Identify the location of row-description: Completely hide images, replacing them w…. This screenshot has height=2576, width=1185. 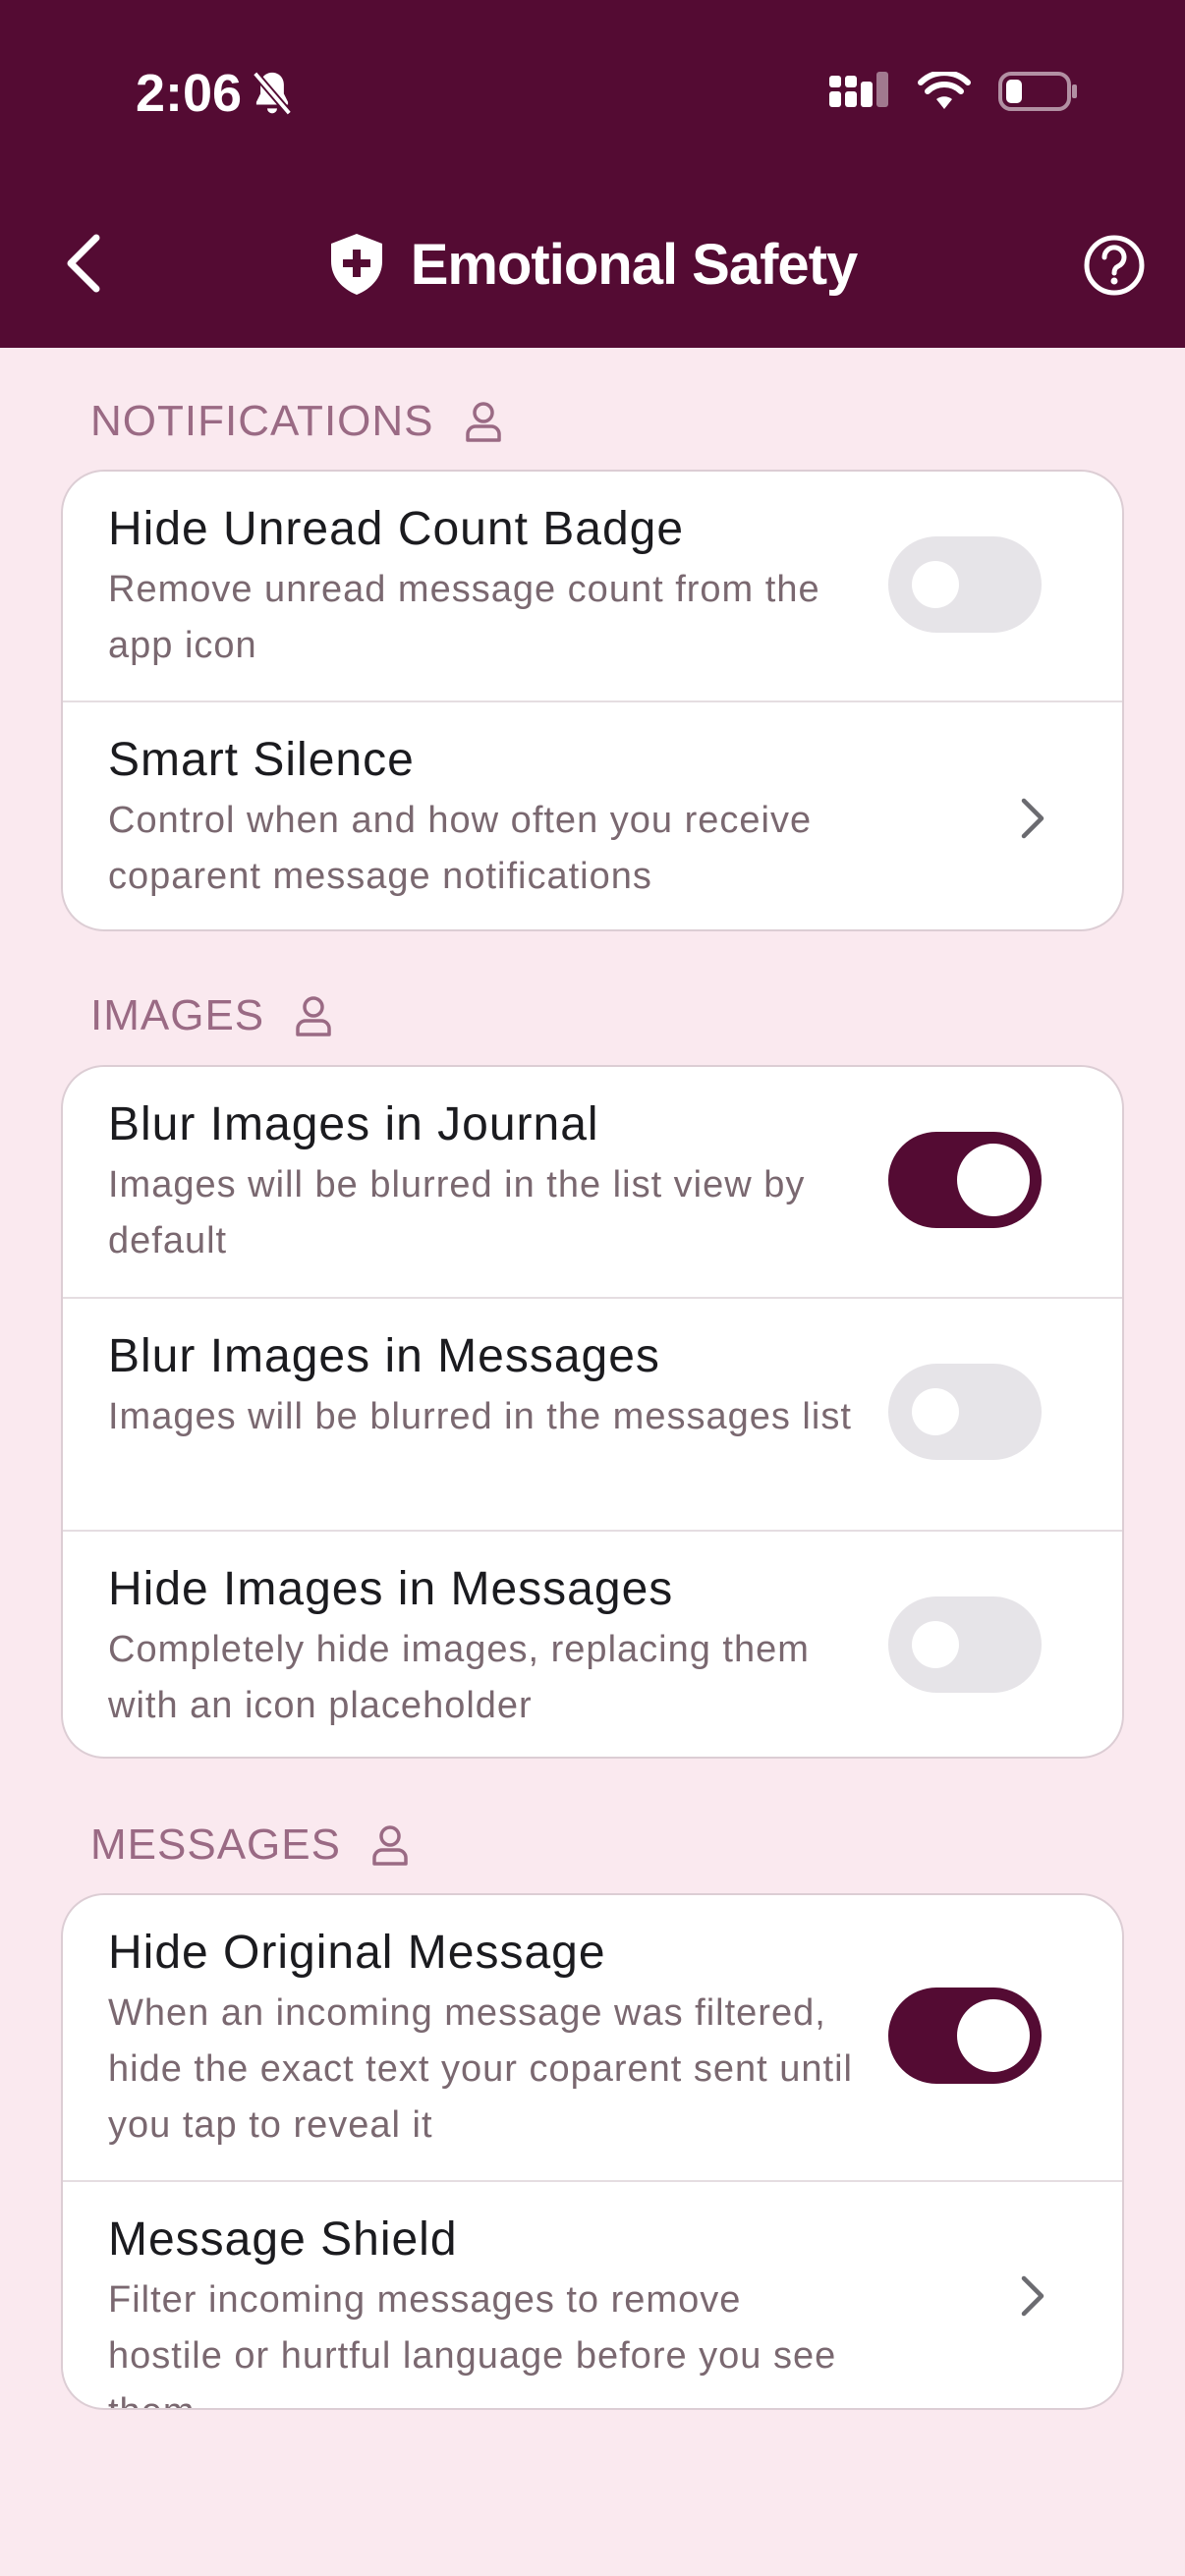
(459, 1677).